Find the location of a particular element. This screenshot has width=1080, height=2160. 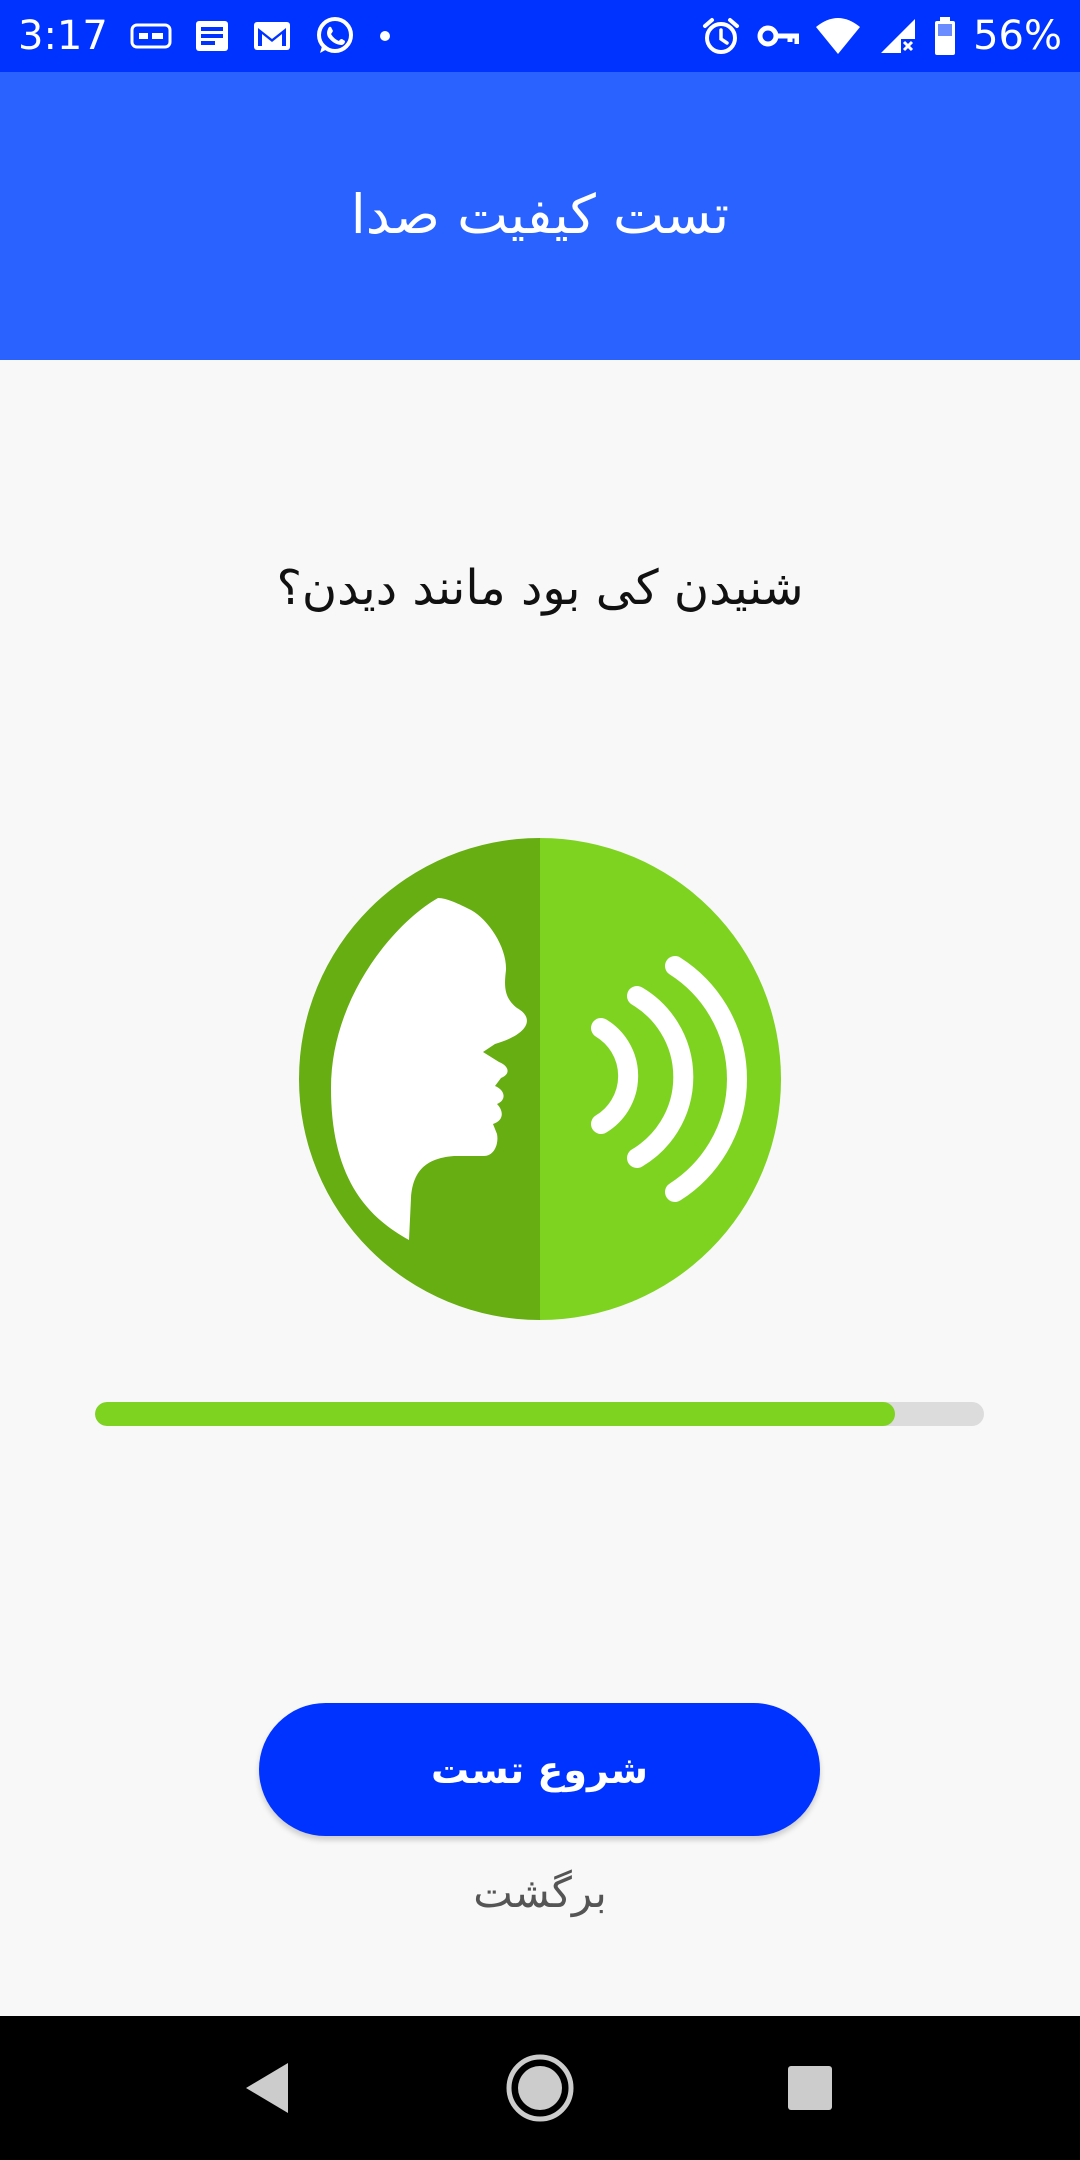

subtitles-icon is located at coordinates (151, 36).